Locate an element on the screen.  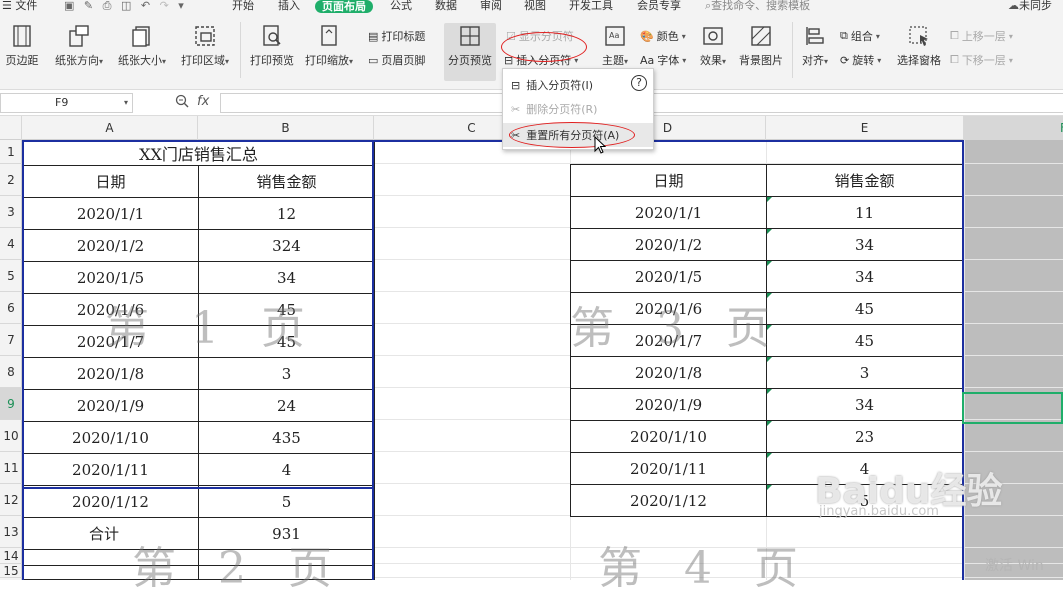
print-titles-button: ▤ 打印标题 is located at coordinates (396, 36).